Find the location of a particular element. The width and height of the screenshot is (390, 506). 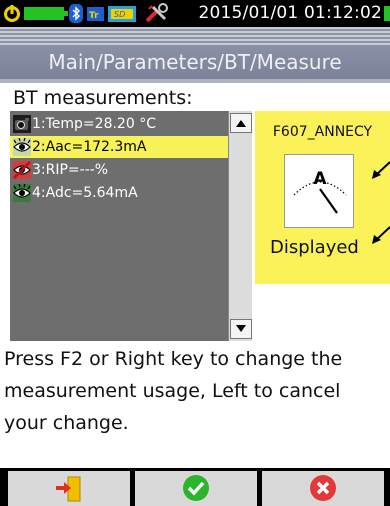

list-item: 1:Temp=28.20 °C is located at coordinates (119, 124).